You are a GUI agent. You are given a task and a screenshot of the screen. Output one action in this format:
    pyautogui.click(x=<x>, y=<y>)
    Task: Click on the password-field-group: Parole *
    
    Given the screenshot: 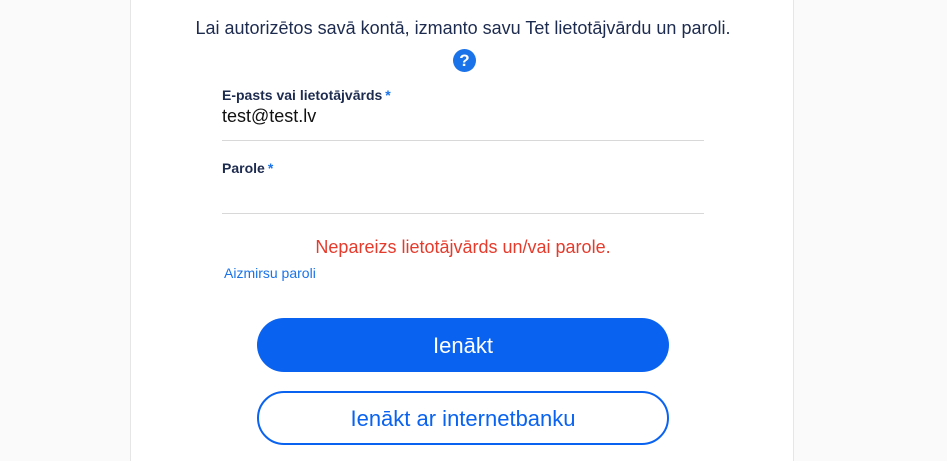 What is the action you would take?
    pyautogui.click(x=463, y=186)
    